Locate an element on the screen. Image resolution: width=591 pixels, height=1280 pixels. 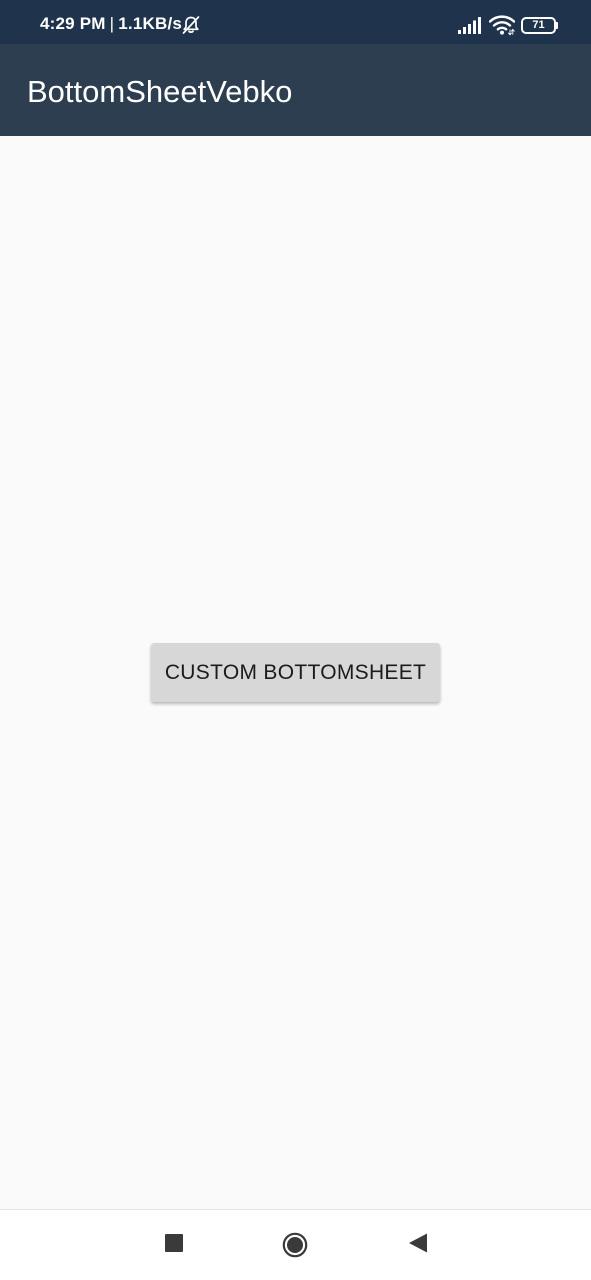
wifi-icon is located at coordinates (502, 25).